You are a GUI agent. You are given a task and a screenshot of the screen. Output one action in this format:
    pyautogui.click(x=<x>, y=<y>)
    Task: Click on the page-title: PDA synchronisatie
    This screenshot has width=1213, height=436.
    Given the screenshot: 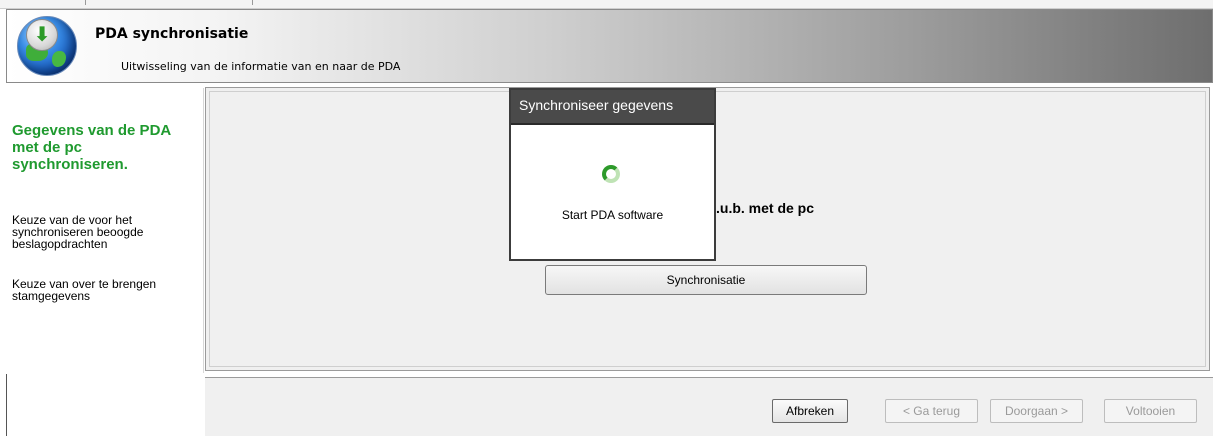 What is the action you would take?
    pyautogui.click(x=172, y=34)
    